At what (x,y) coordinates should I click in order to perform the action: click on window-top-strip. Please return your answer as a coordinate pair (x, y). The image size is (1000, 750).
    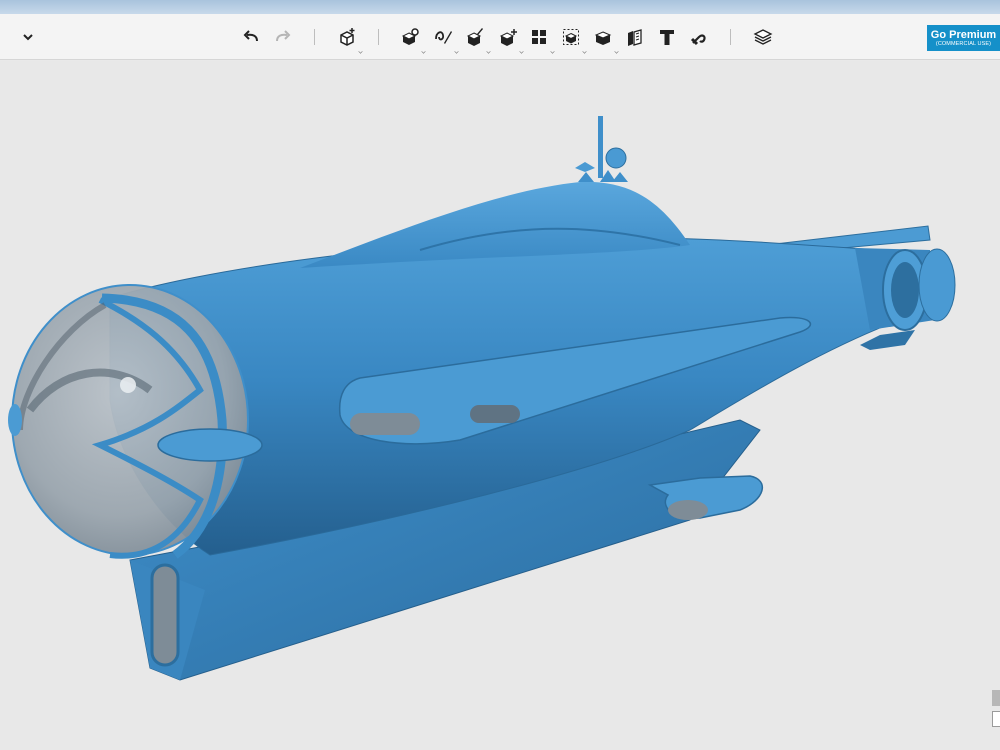
    Looking at the image, I should click on (500, 7).